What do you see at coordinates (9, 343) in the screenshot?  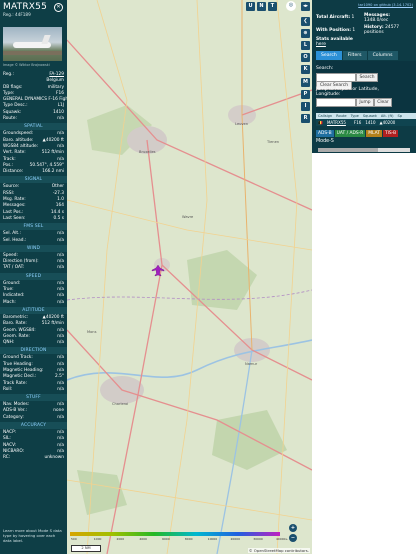 I see `row-label: QNH:` at bounding box center [9, 343].